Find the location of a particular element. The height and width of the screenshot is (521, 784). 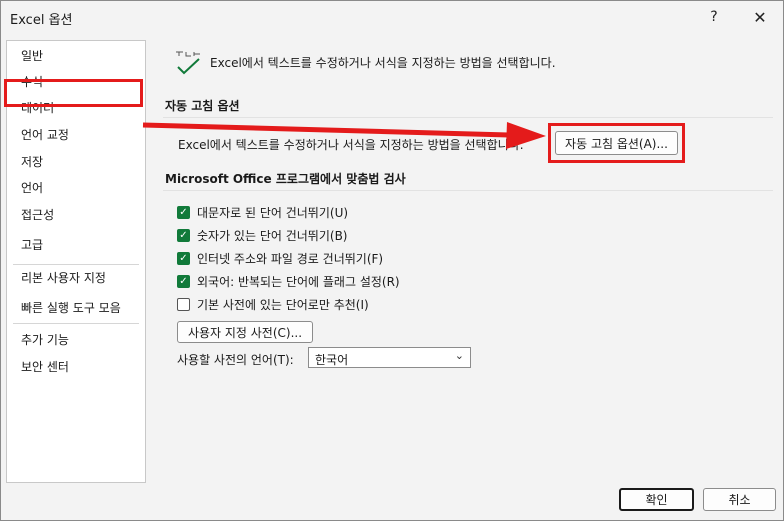

sidebar-item-language: 언어 is located at coordinates (76, 188).